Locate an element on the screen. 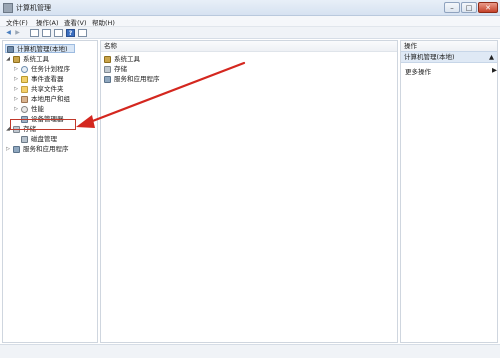 This screenshot has width=500, height=358. list-item: 存储 is located at coordinates (164, 69).